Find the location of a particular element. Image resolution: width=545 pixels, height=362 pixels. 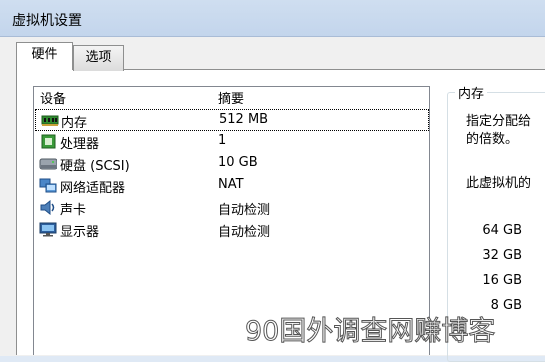

window-title: 虚拟机设置 is located at coordinates (47, 21).